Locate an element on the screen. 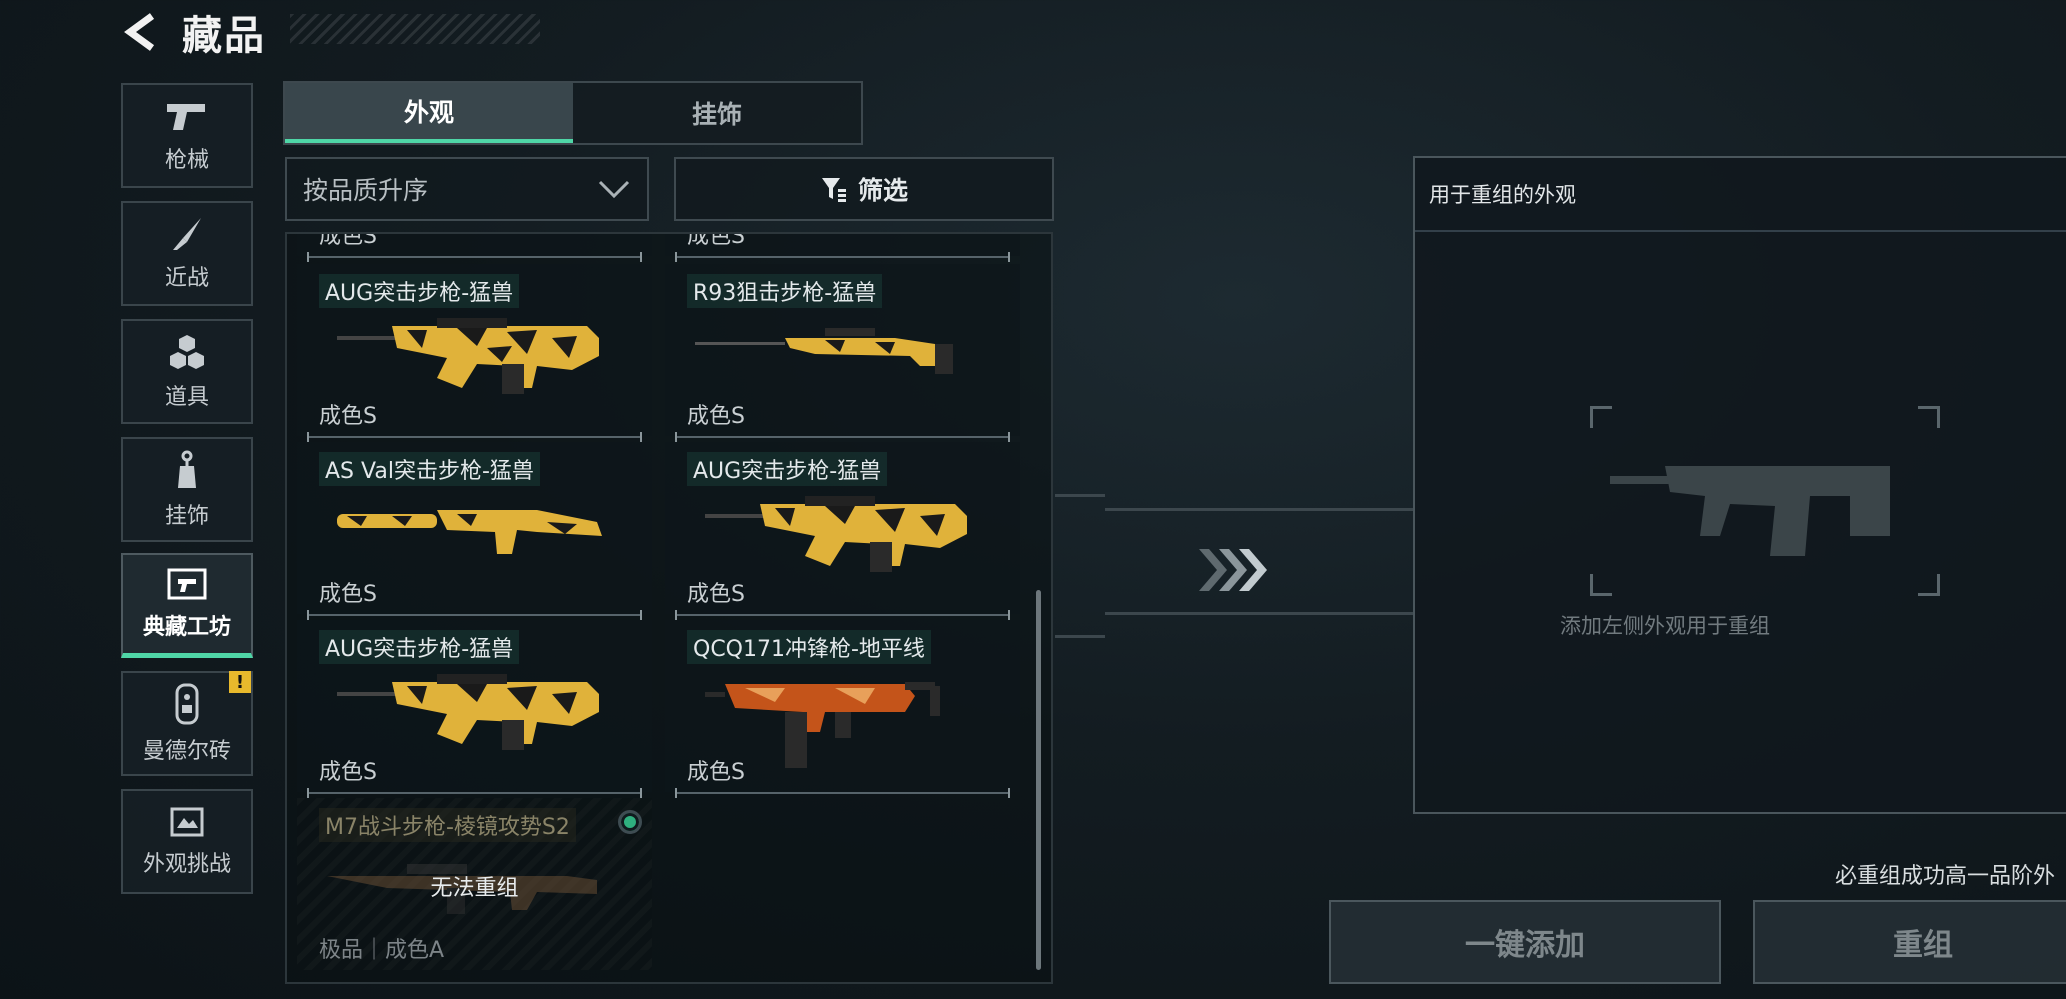 The height and width of the screenshot is (999, 2066). tab-appearance: 外观 is located at coordinates (429, 113).